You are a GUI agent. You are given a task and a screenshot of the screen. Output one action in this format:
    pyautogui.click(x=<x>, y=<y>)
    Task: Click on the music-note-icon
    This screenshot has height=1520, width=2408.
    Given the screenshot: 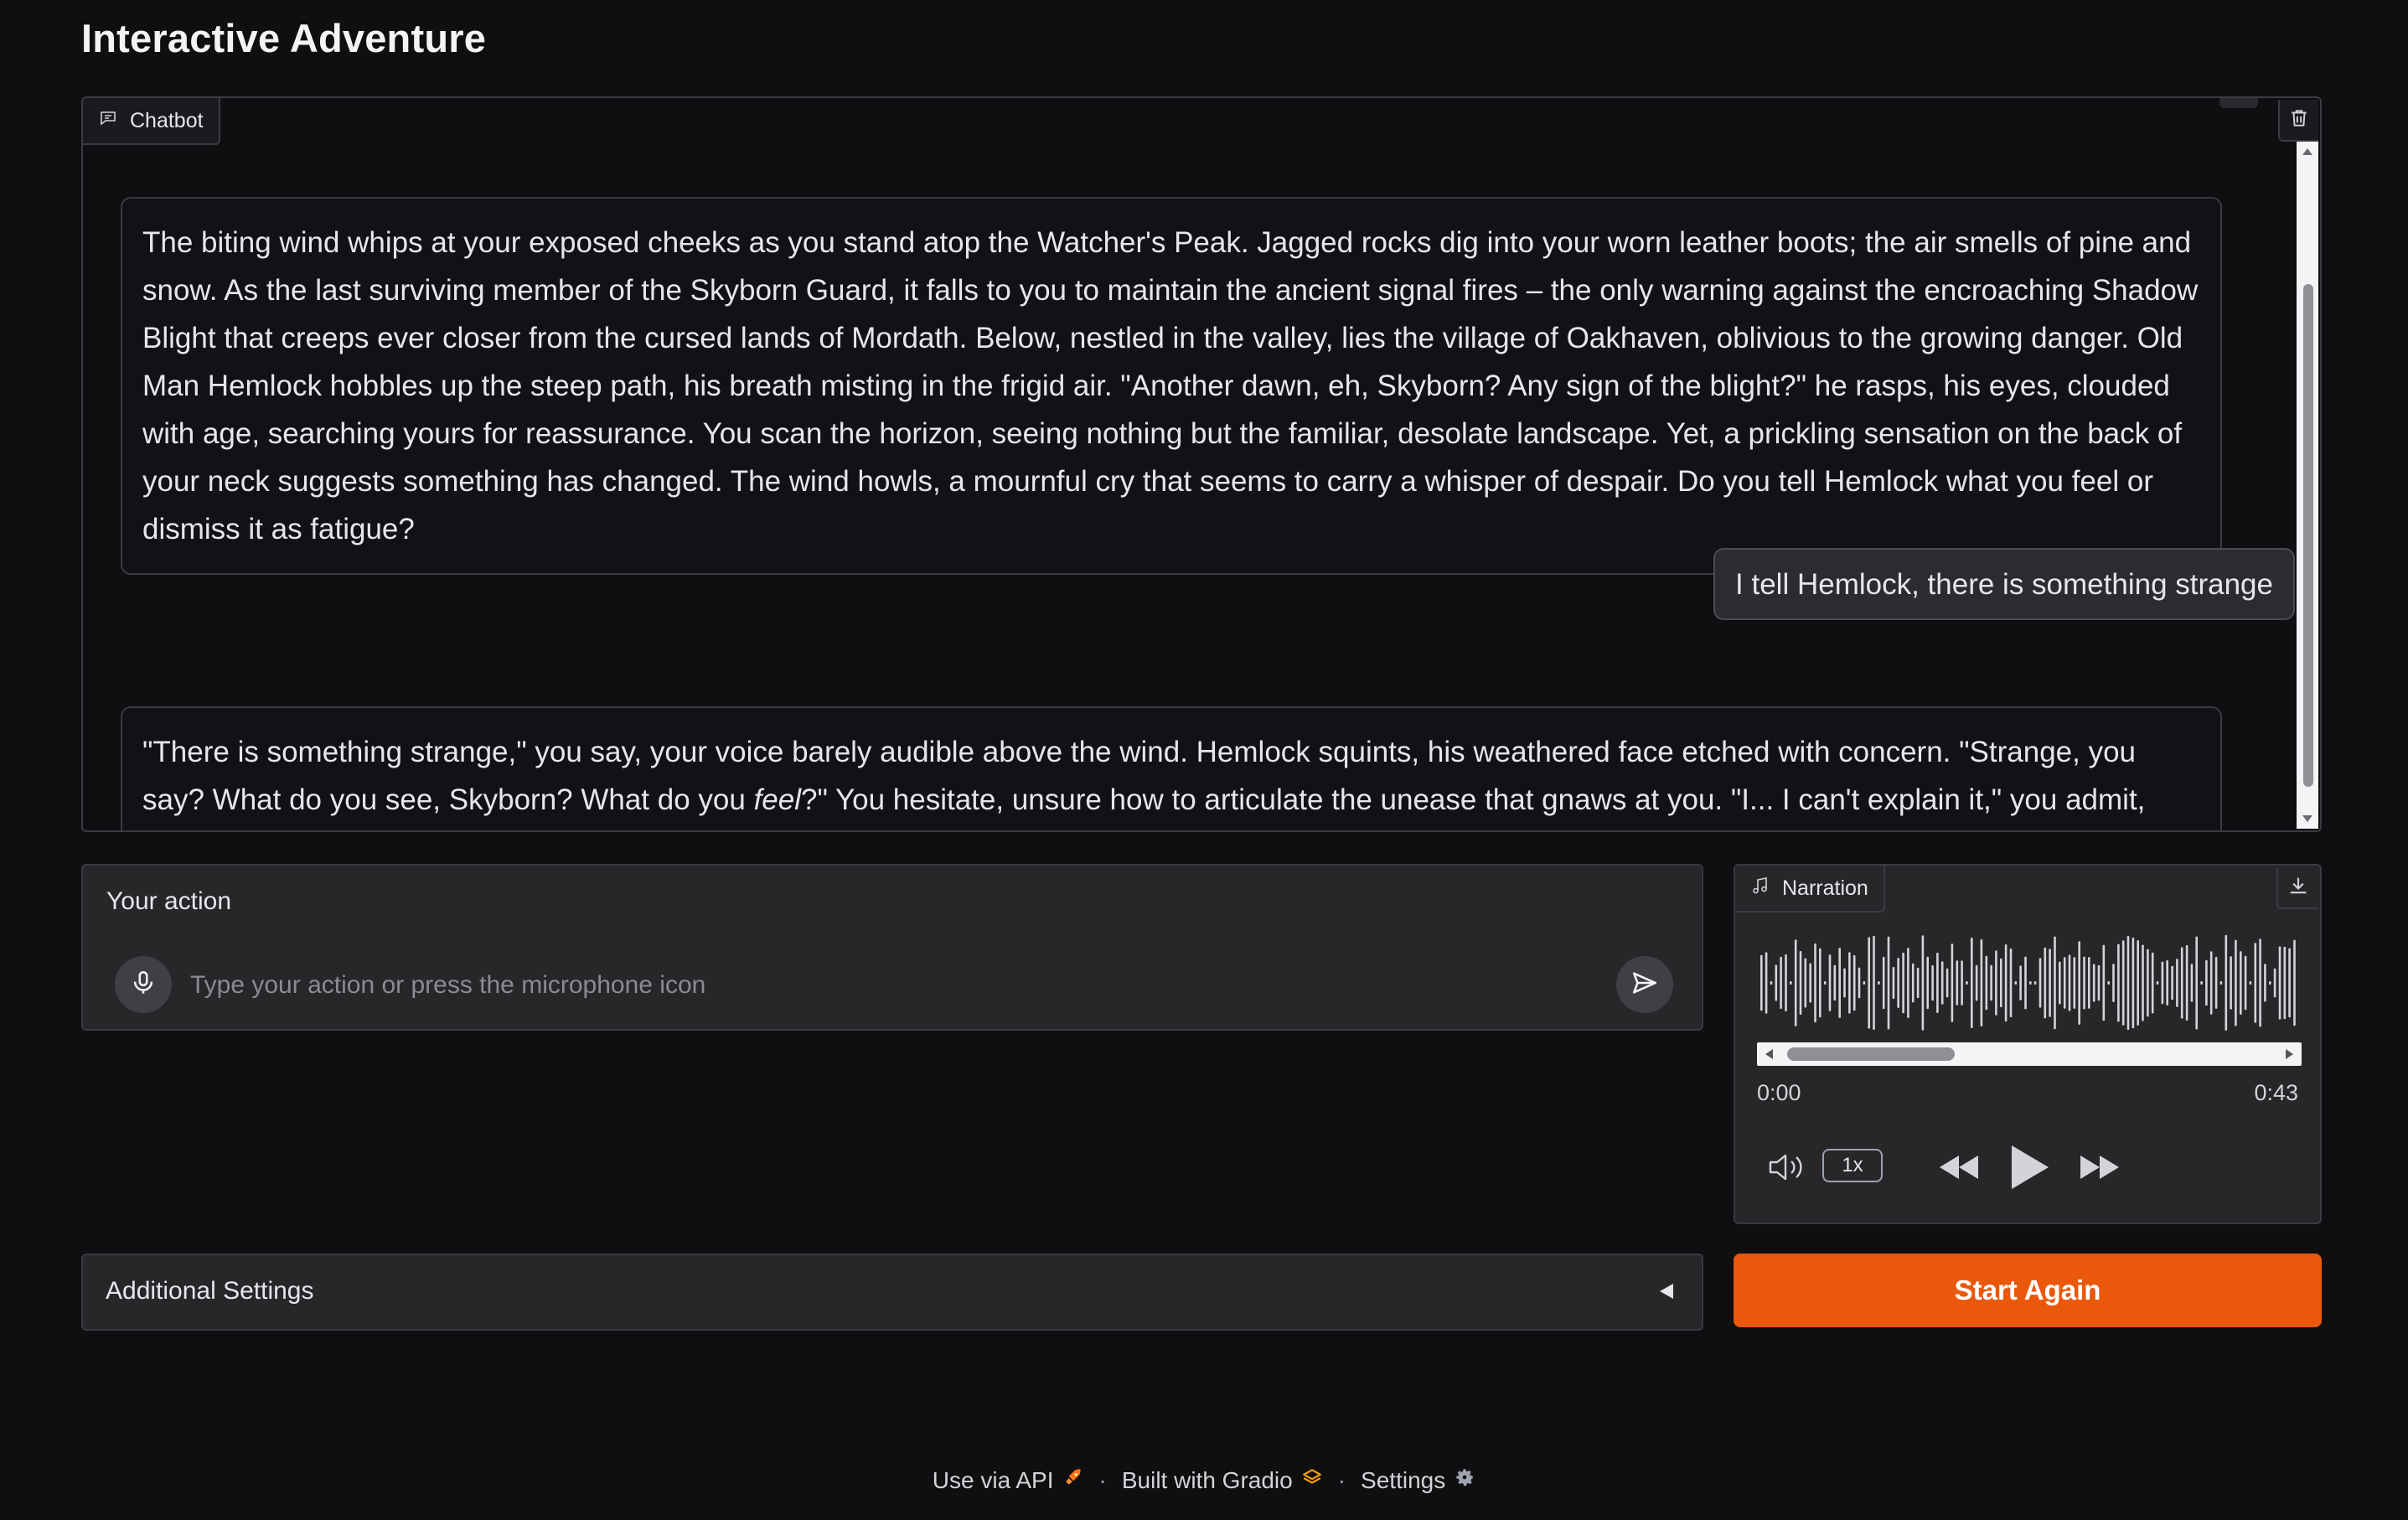 What is the action you would take?
    pyautogui.click(x=1760, y=889)
    